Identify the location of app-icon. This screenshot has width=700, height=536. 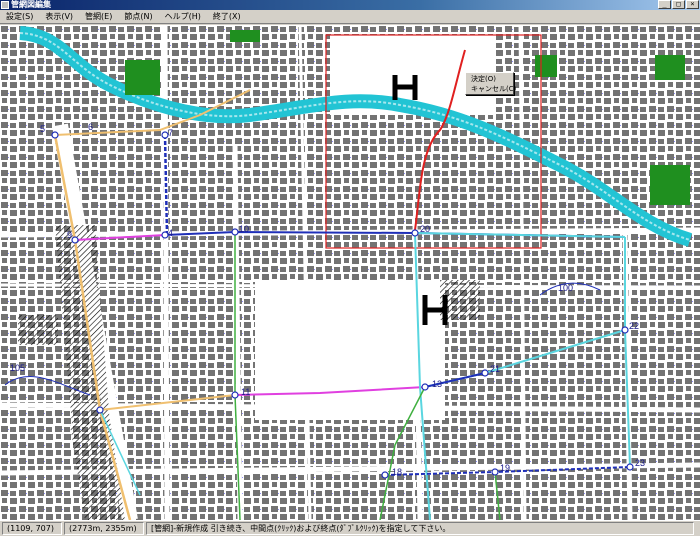
(5, 5).